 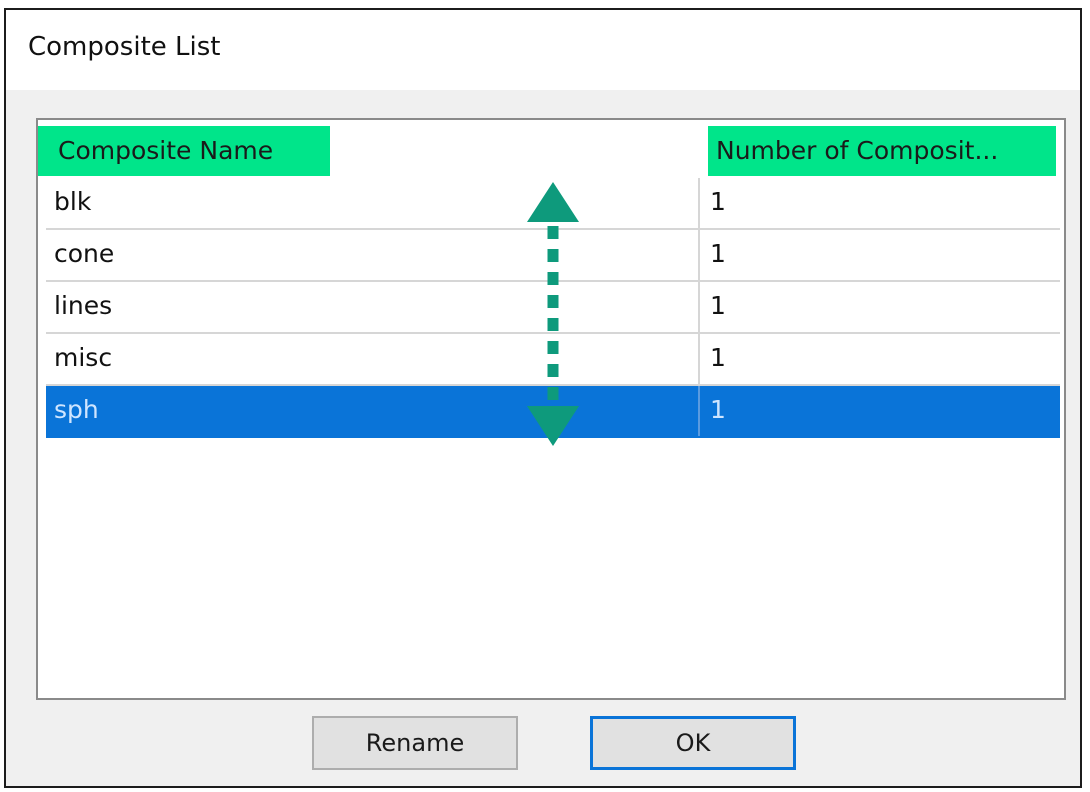 I want to click on list-item: lines 1, so click(x=553, y=308).